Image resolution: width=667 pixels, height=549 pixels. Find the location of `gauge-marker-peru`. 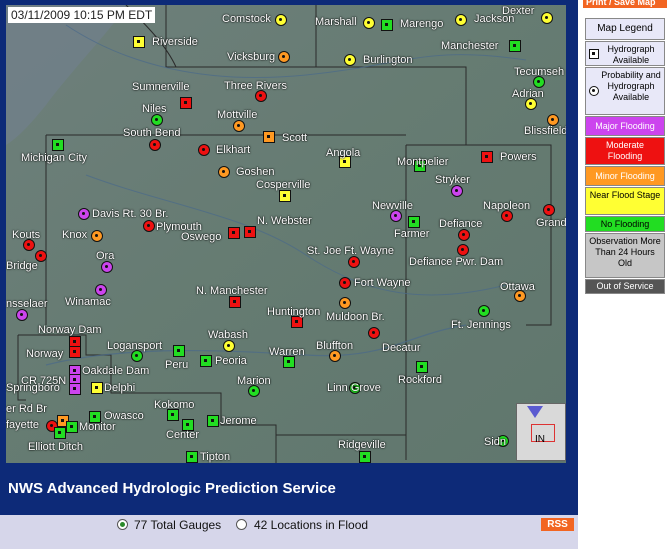

gauge-marker-peru is located at coordinates (179, 351).